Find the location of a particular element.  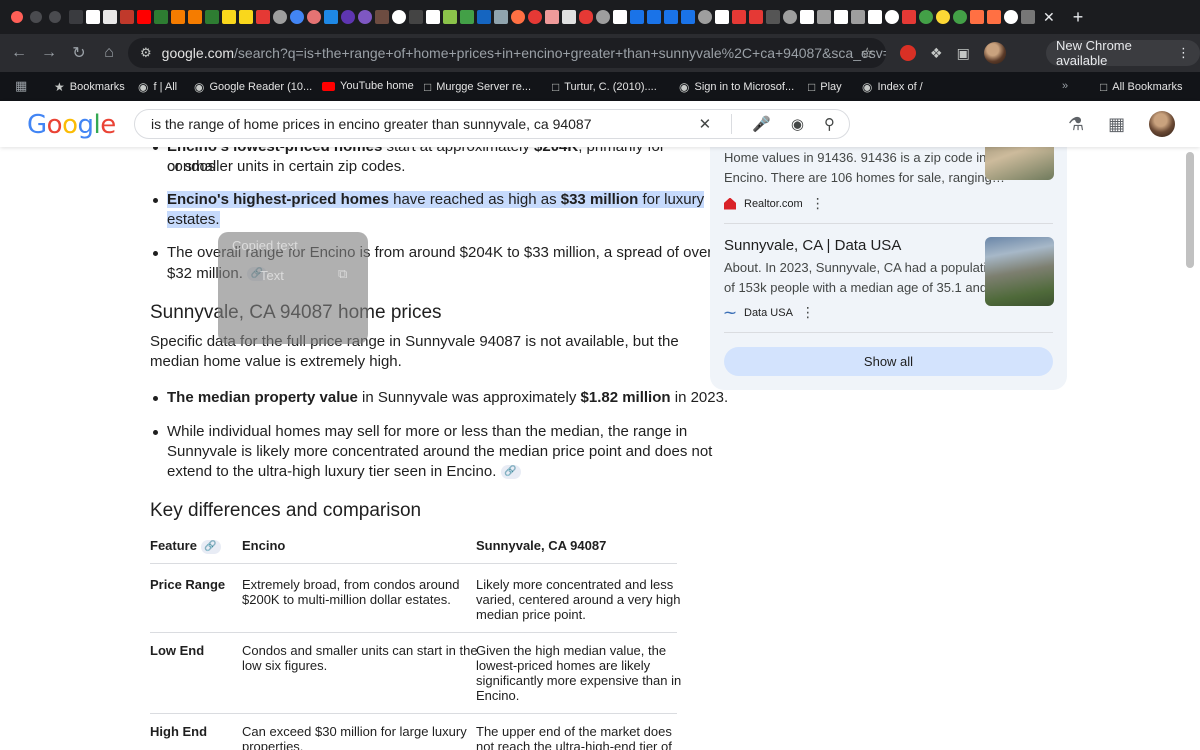

minimize-window-button is located at coordinates (36, 17).